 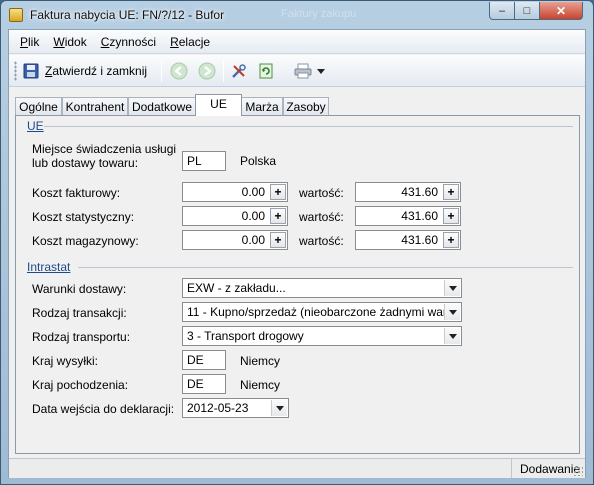 What do you see at coordinates (253, 240) in the screenshot?
I see `warehouse-cost-value: 0.00` at bounding box center [253, 240].